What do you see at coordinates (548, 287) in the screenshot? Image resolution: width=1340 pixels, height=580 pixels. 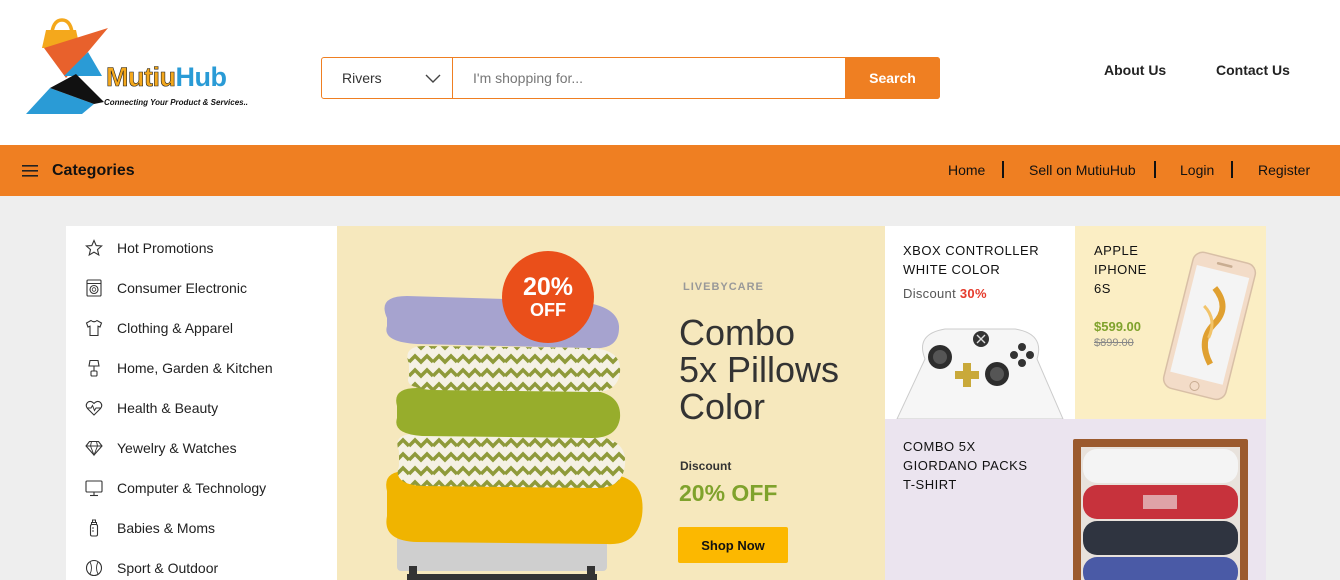 I see `badge-percent: 20%` at bounding box center [548, 287].